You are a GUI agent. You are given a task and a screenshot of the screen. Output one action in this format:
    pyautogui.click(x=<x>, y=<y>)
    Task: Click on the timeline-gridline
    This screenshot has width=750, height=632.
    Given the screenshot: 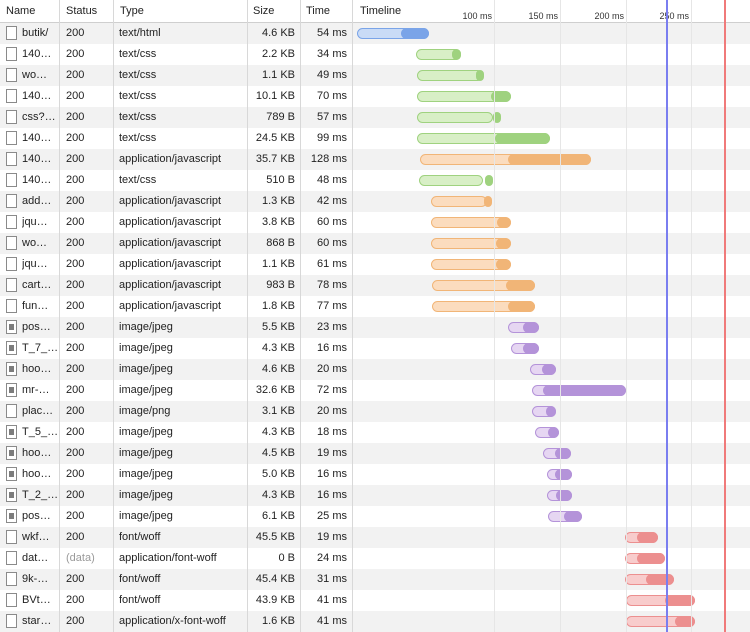 What is the action you would take?
    pyautogui.click(x=691, y=316)
    